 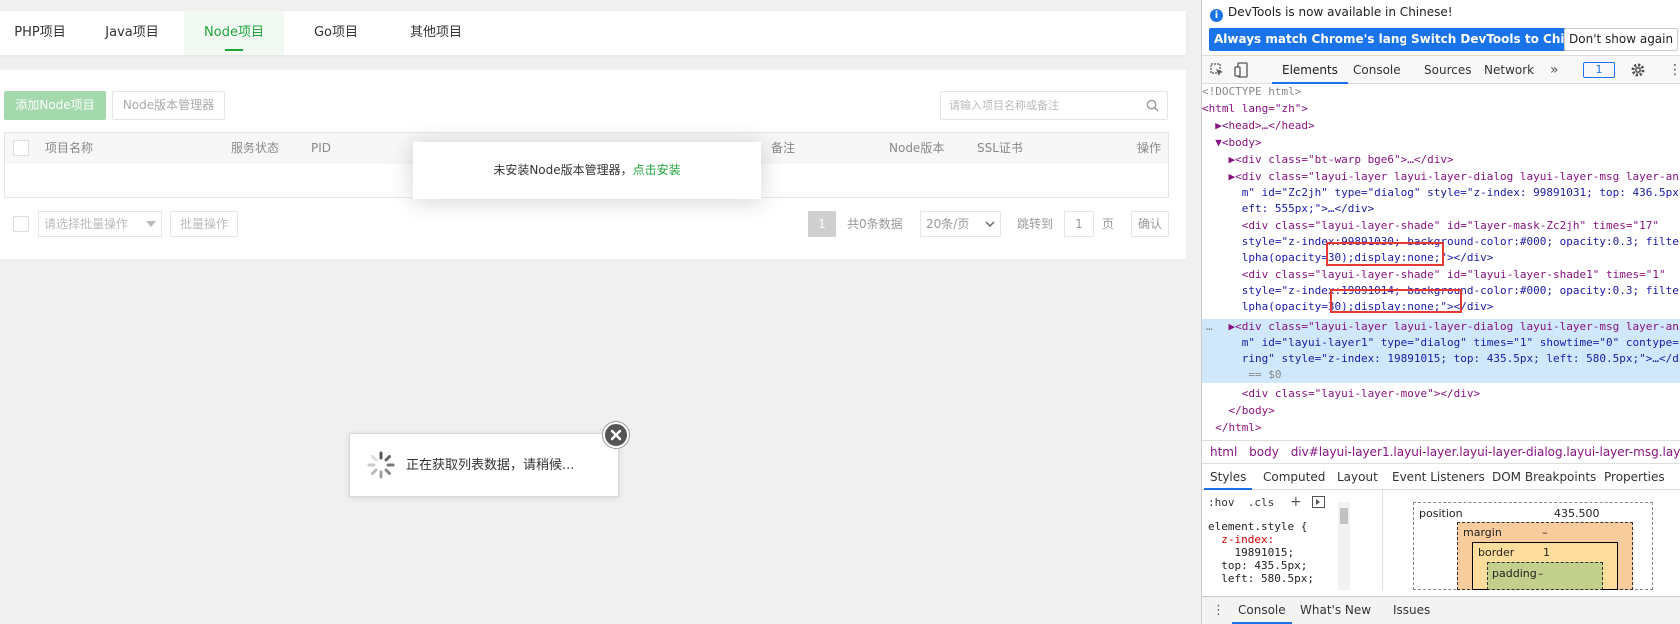 I want to click on close-icon, so click(x=616, y=435).